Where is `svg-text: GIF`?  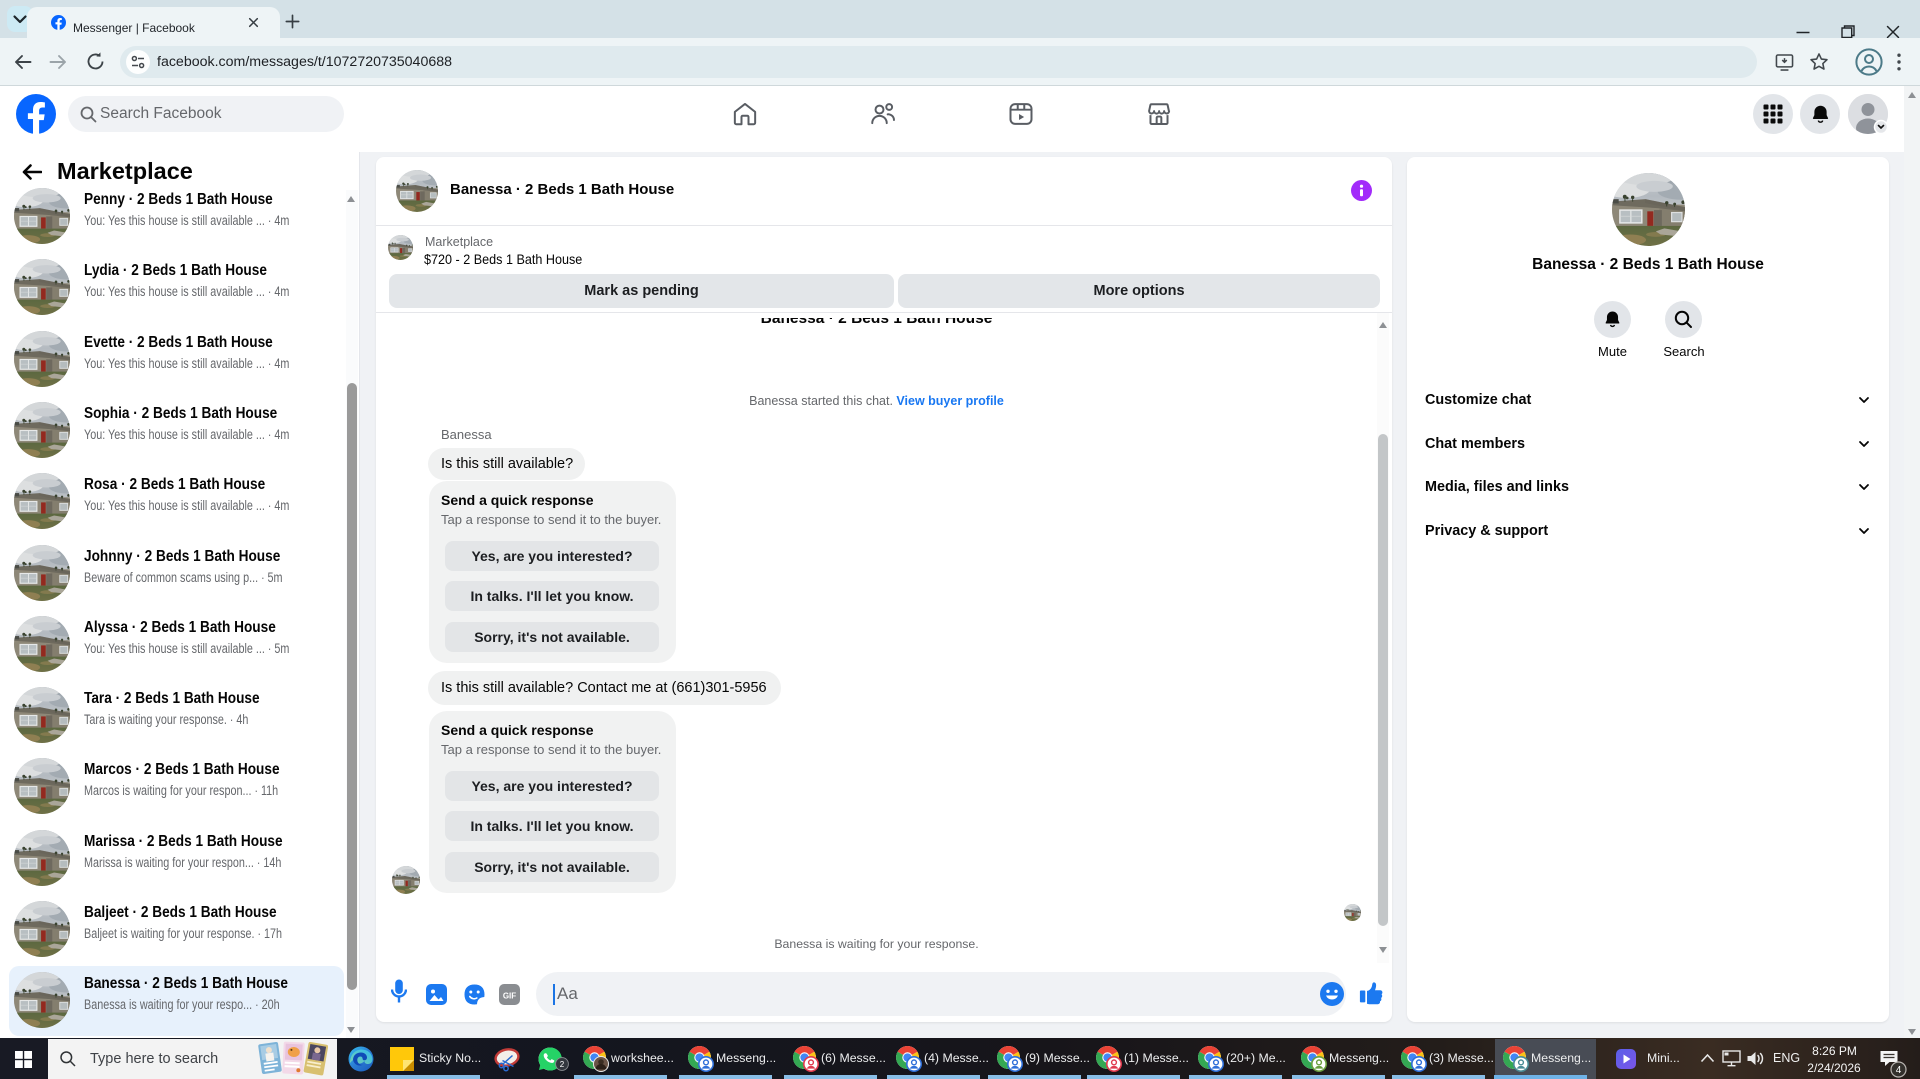
svg-text: GIF is located at coordinates (509, 996).